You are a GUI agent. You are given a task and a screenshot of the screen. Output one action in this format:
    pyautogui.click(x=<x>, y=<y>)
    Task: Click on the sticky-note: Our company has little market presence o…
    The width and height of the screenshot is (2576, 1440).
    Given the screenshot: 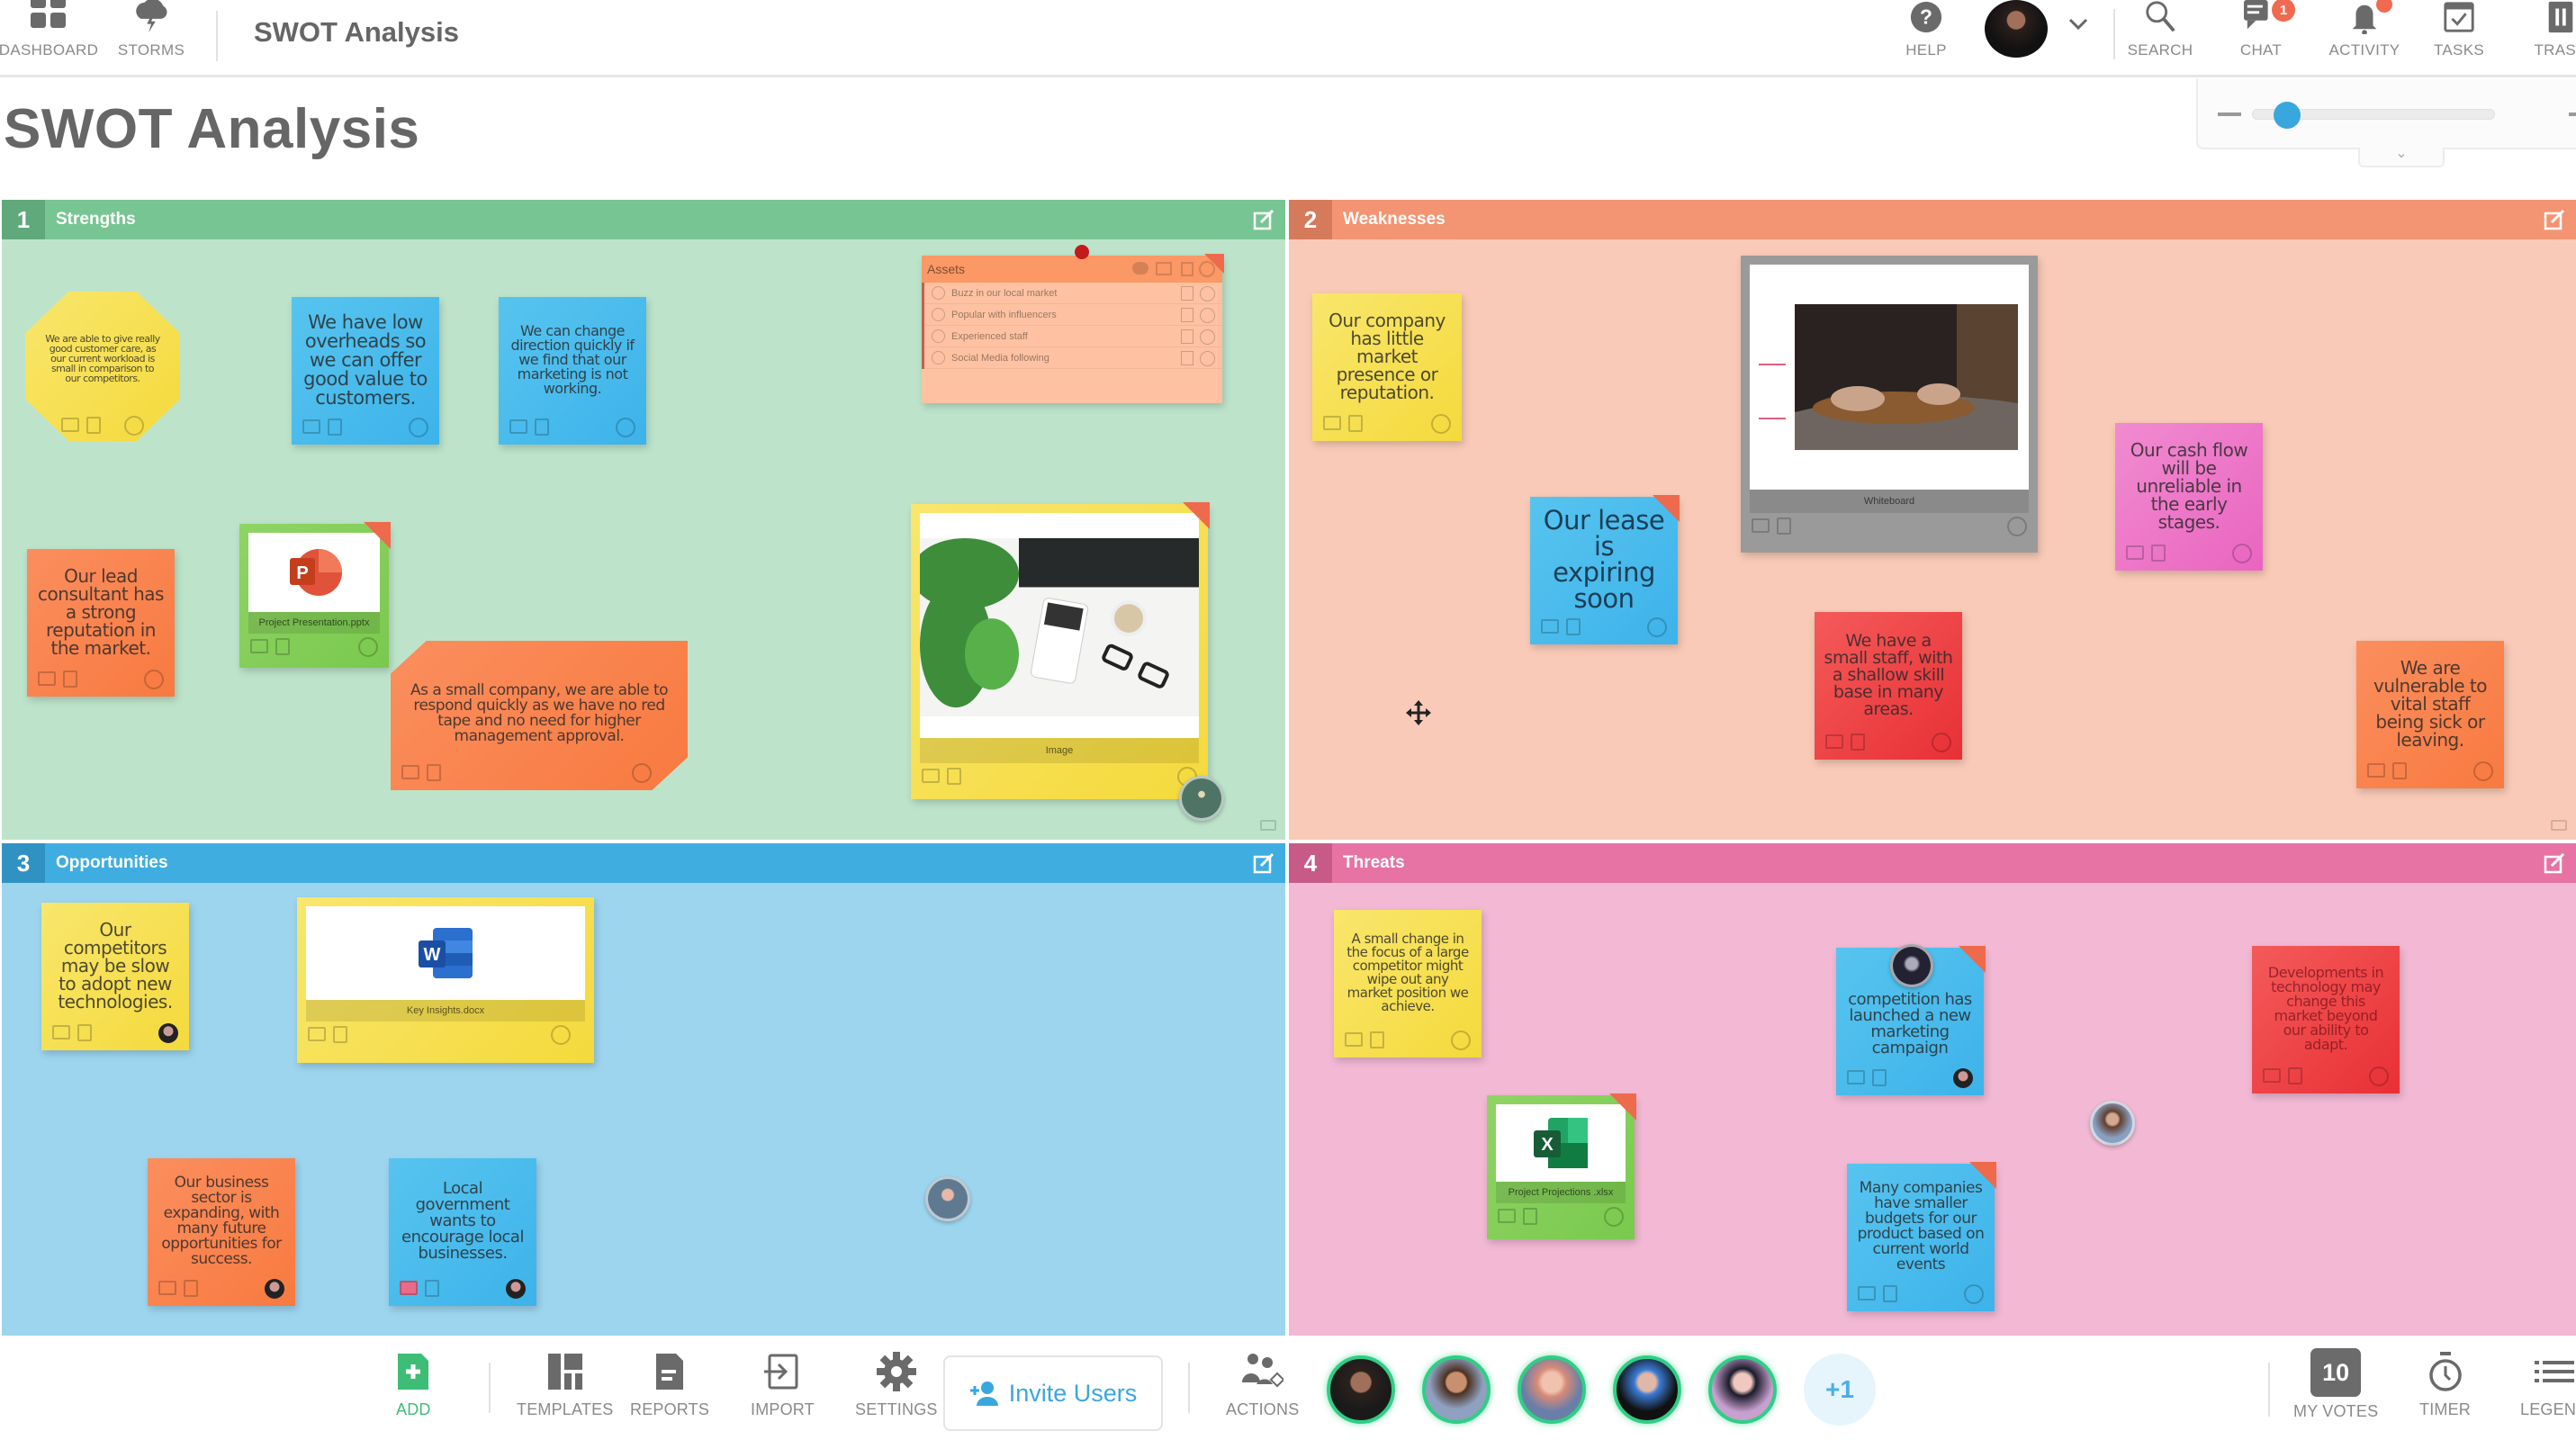 What is the action you would take?
    pyautogui.click(x=1387, y=367)
    